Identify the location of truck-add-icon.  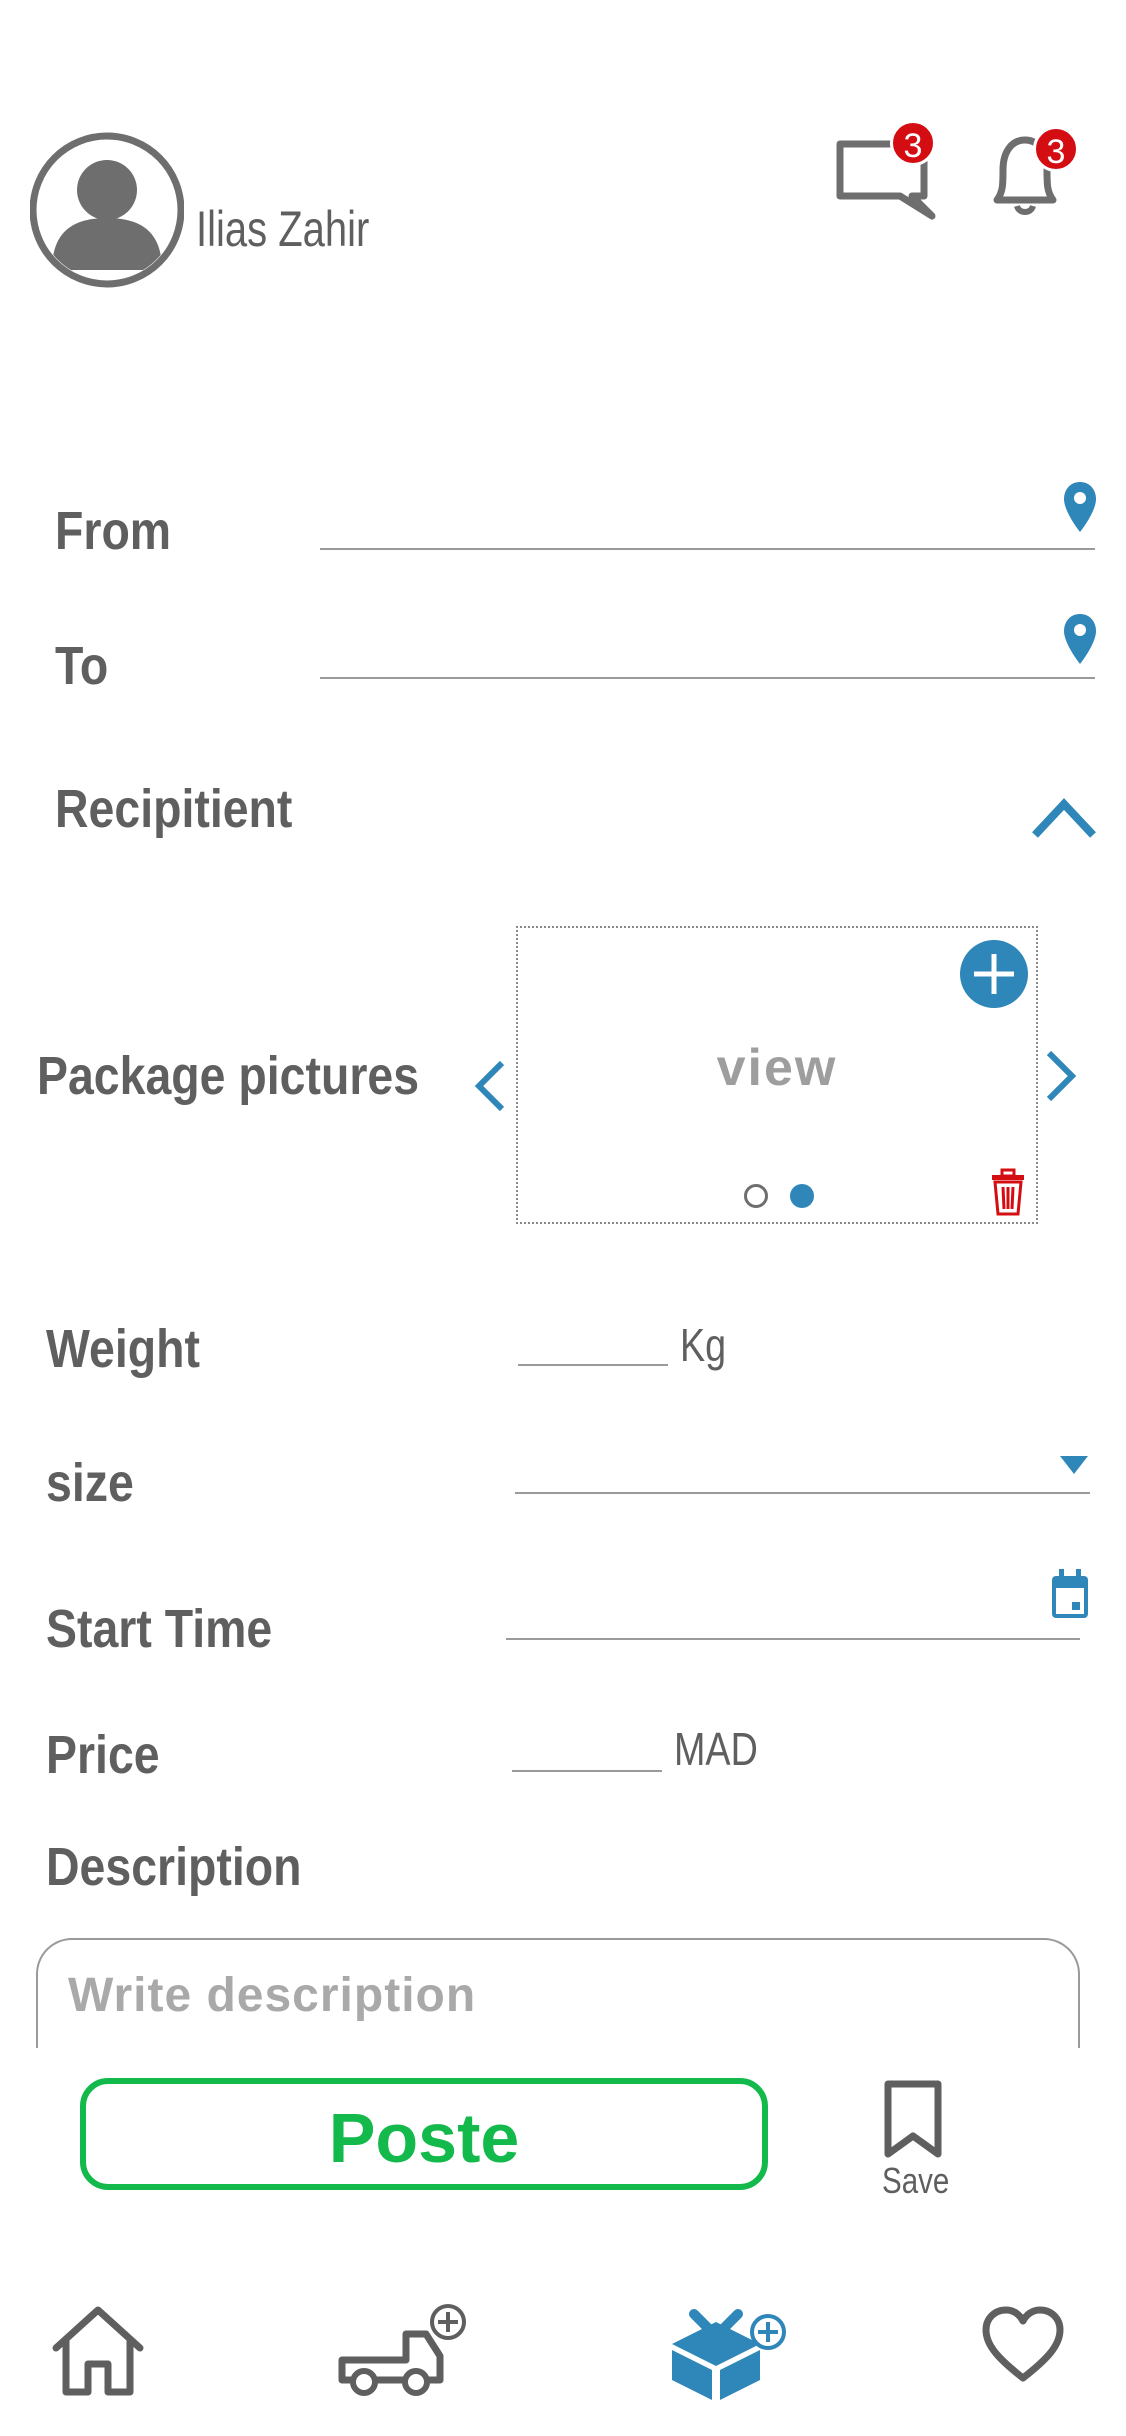
(402, 2350).